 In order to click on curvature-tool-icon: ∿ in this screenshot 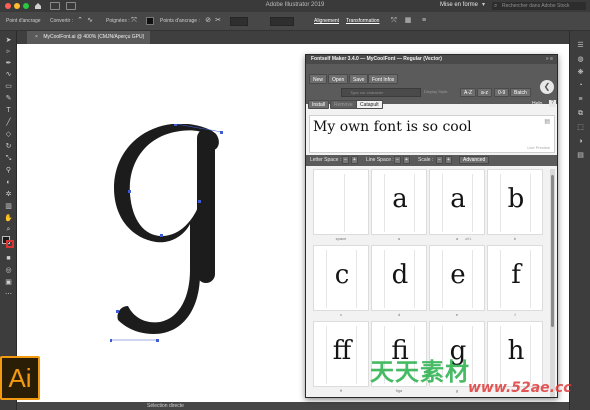, I will do `click(8, 75)`.